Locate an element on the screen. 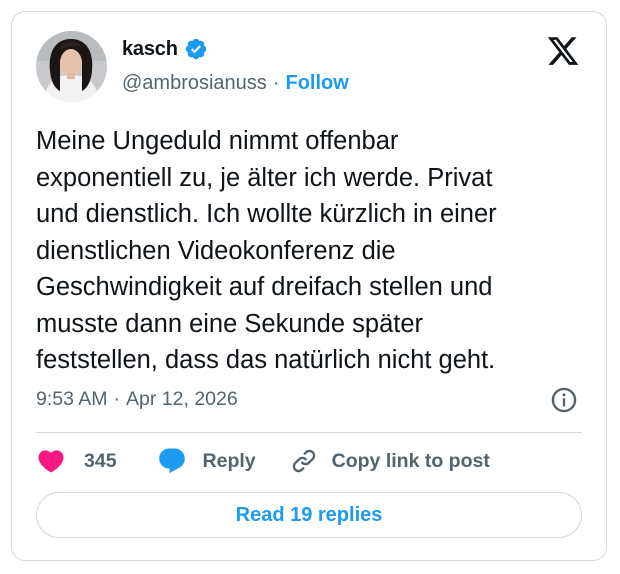 This screenshot has height=574, width=620. verified-badge-icon is located at coordinates (195, 49).